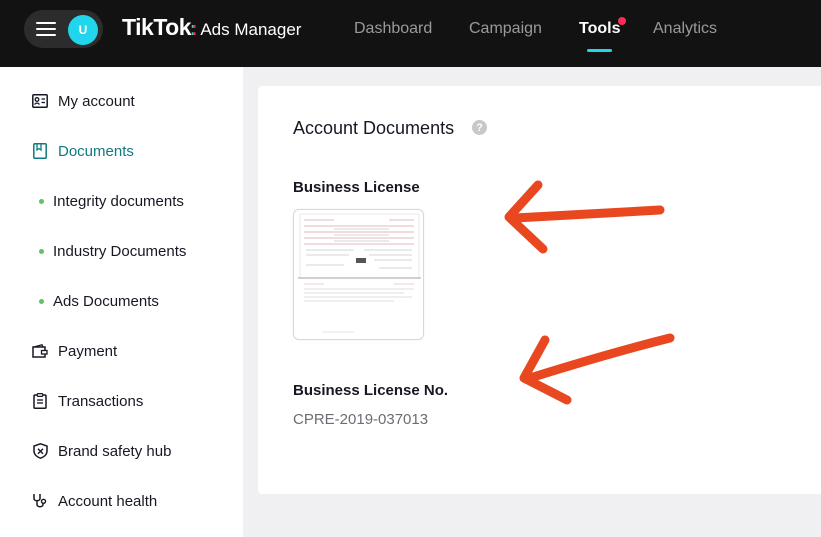 The image size is (821, 537). I want to click on sidebar-item-label: Industry Documents, so click(120, 251).